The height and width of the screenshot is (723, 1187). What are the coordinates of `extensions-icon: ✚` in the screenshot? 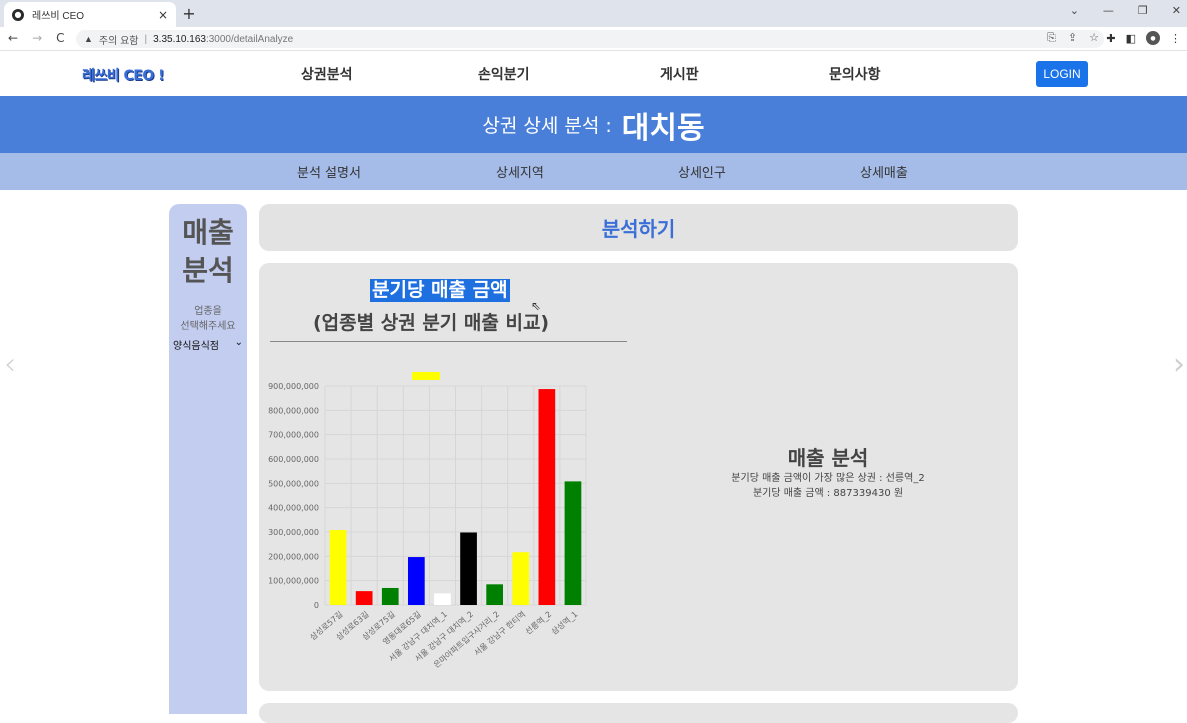 It's located at (1110, 38).